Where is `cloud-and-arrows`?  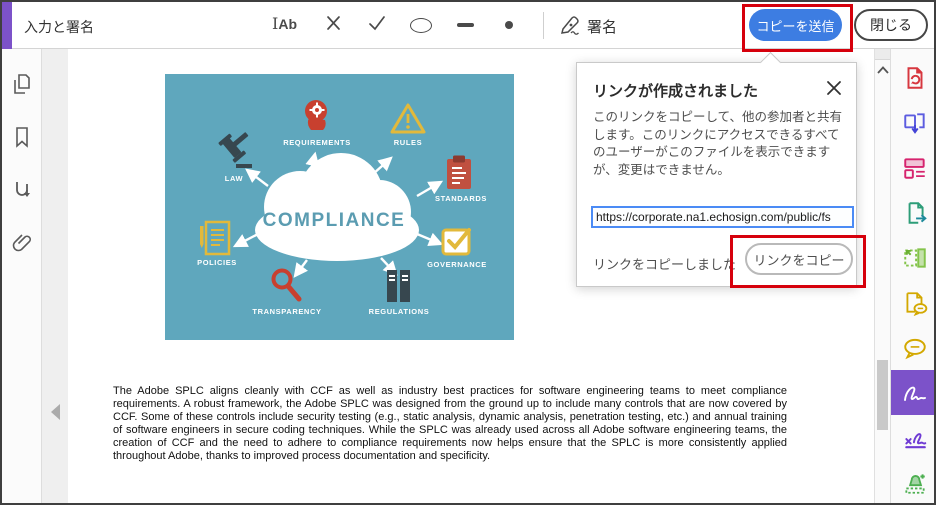
cloud-and-arrows is located at coordinates (338, 214).